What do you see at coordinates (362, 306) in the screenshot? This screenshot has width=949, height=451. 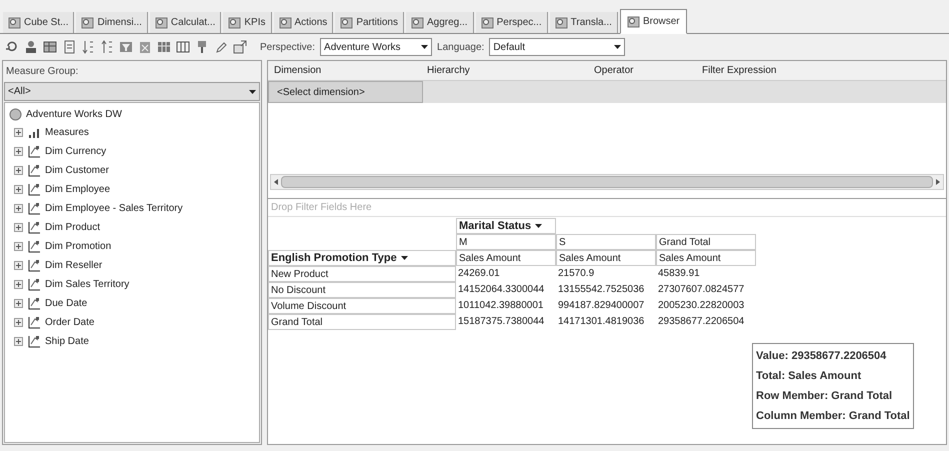 I see `row-header: Volume Discount` at bounding box center [362, 306].